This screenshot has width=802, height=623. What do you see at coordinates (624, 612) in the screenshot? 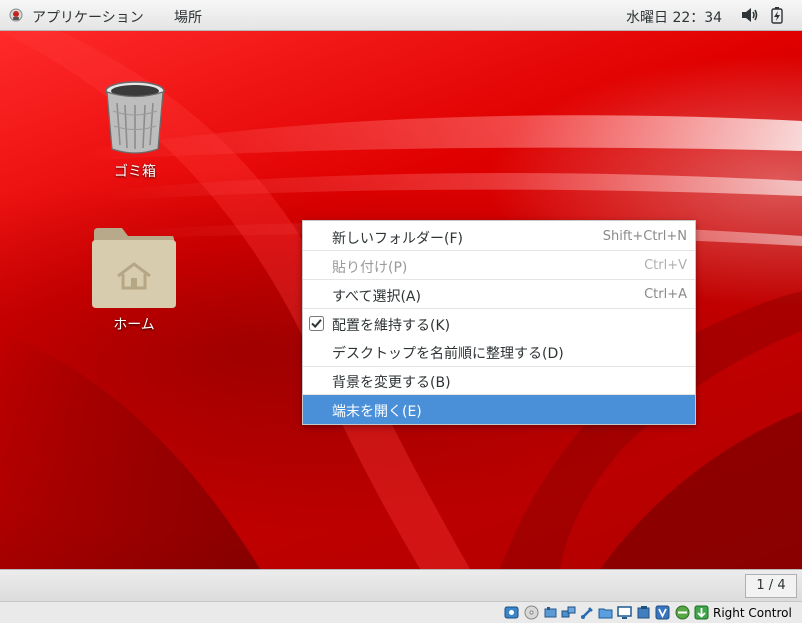
I see `display-icon` at bounding box center [624, 612].